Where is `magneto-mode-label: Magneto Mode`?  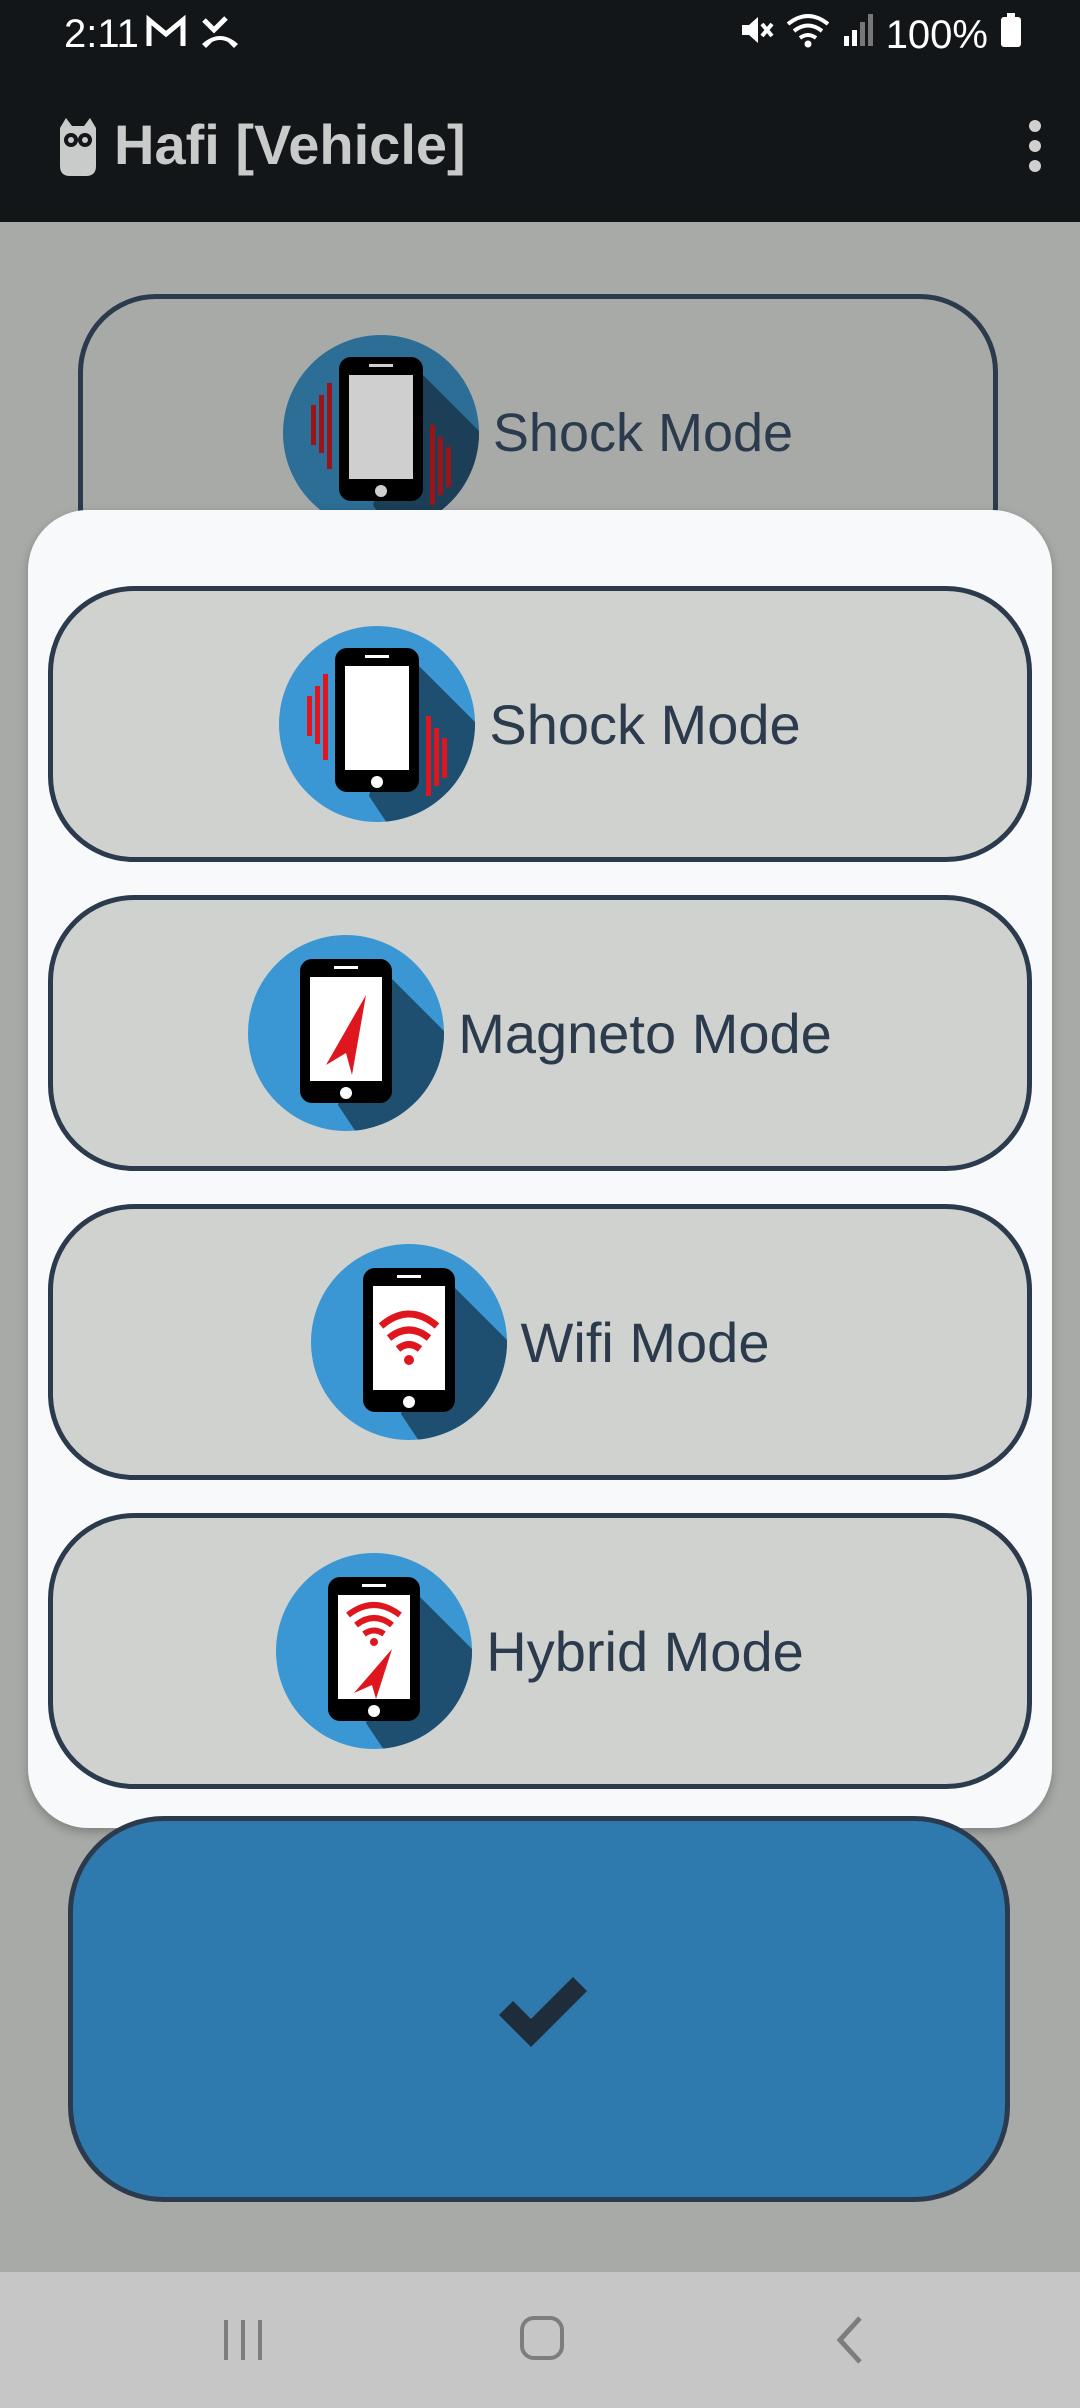
magneto-mode-label: Magneto Mode is located at coordinates (645, 1033).